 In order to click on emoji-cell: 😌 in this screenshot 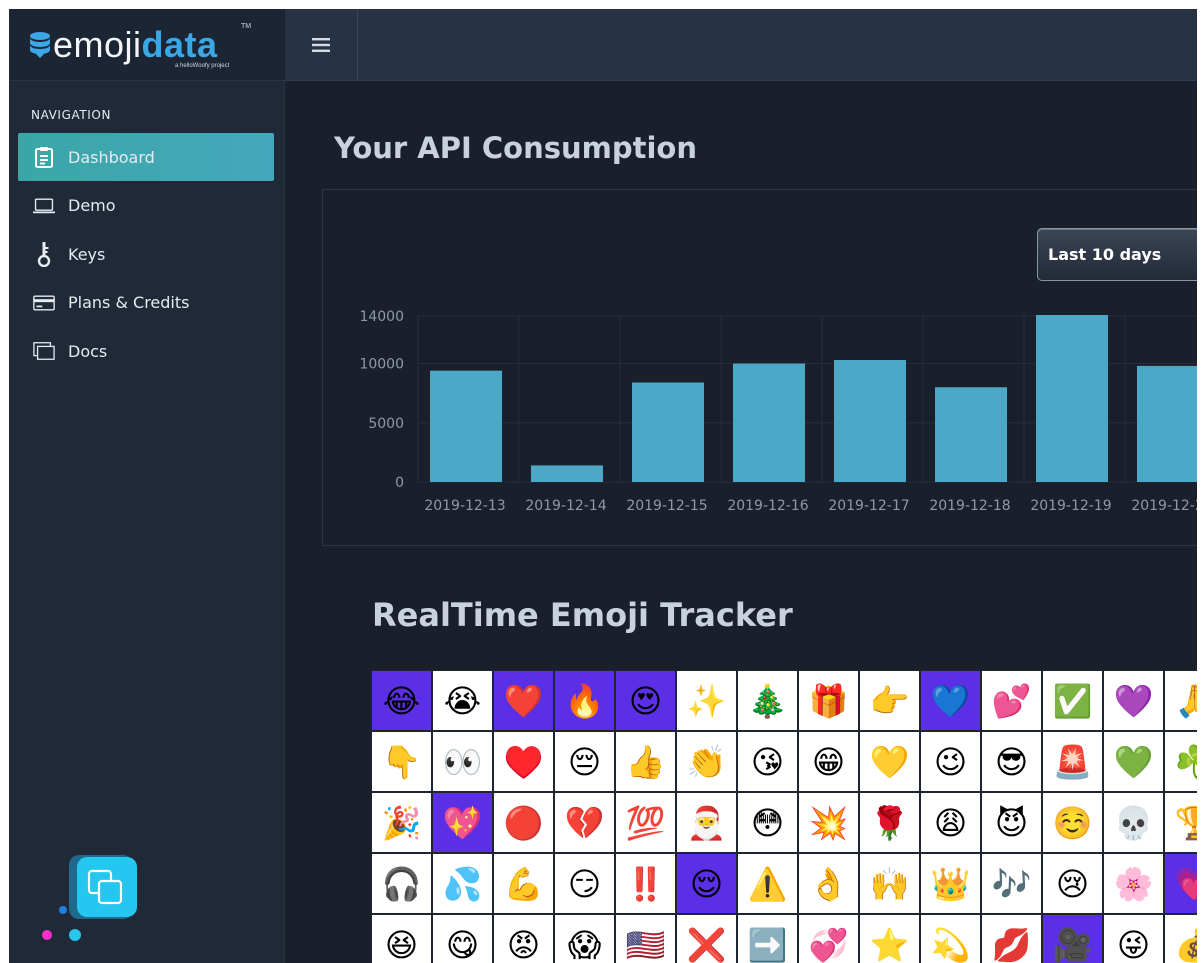, I will do `click(706, 883)`.